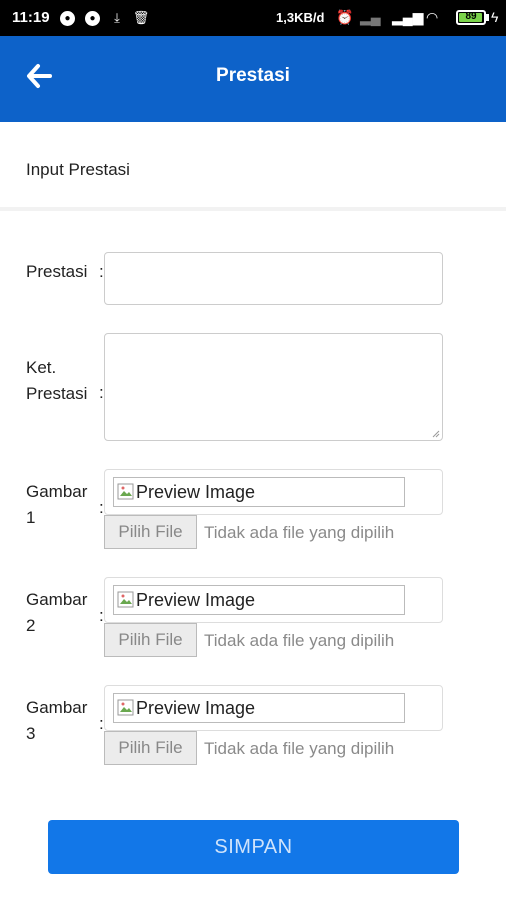 The width and height of the screenshot is (506, 900). What do you see at coordinates (408, 17) in the screenshot?
I see `signal-4g-icon: ▂▄▆` at bounding box center [408, 17].